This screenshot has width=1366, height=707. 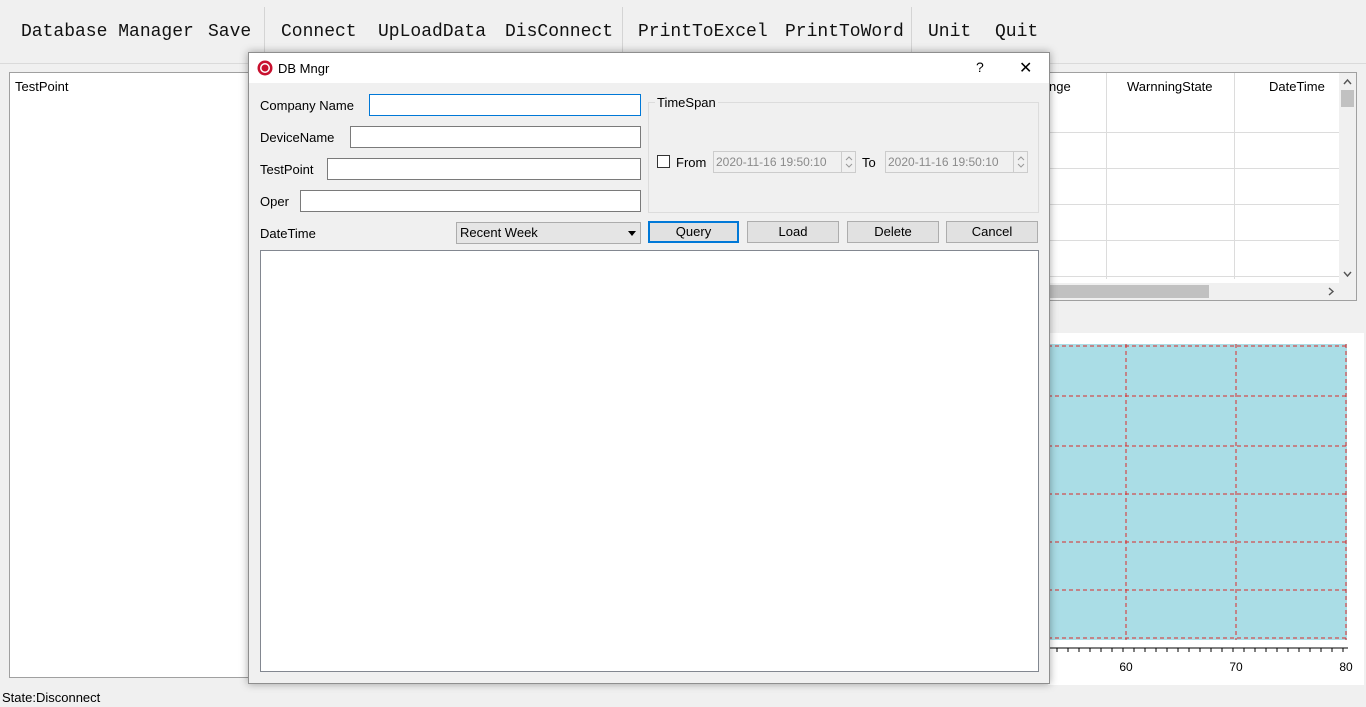 What do you see at coordinates (1016, 32) in the screenshot?
I see `quit-button: Quit` at bounding box center [1016, 32].